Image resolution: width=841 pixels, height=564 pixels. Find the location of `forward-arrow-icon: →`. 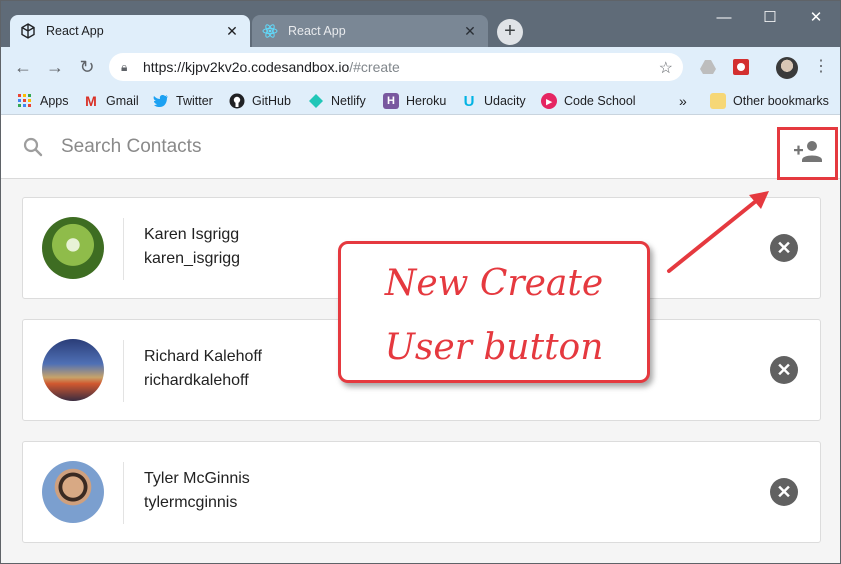

forward-arrow-icon: → is located at coordinates (55, 67).